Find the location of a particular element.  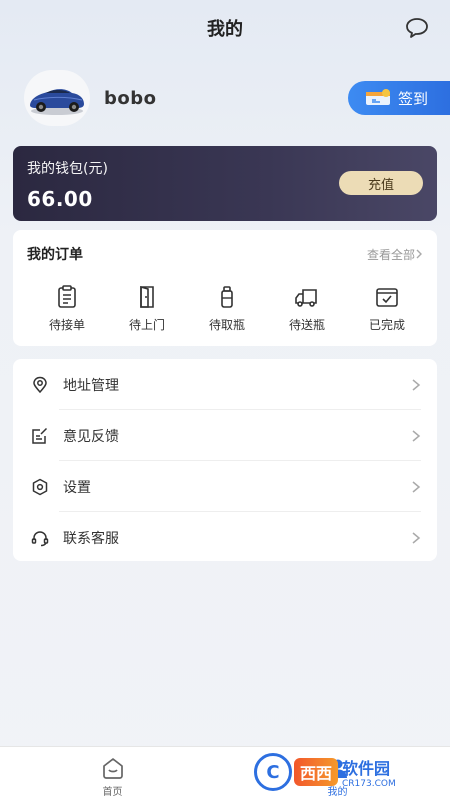

car-avatar-icon is located at coordinates (57, 102).